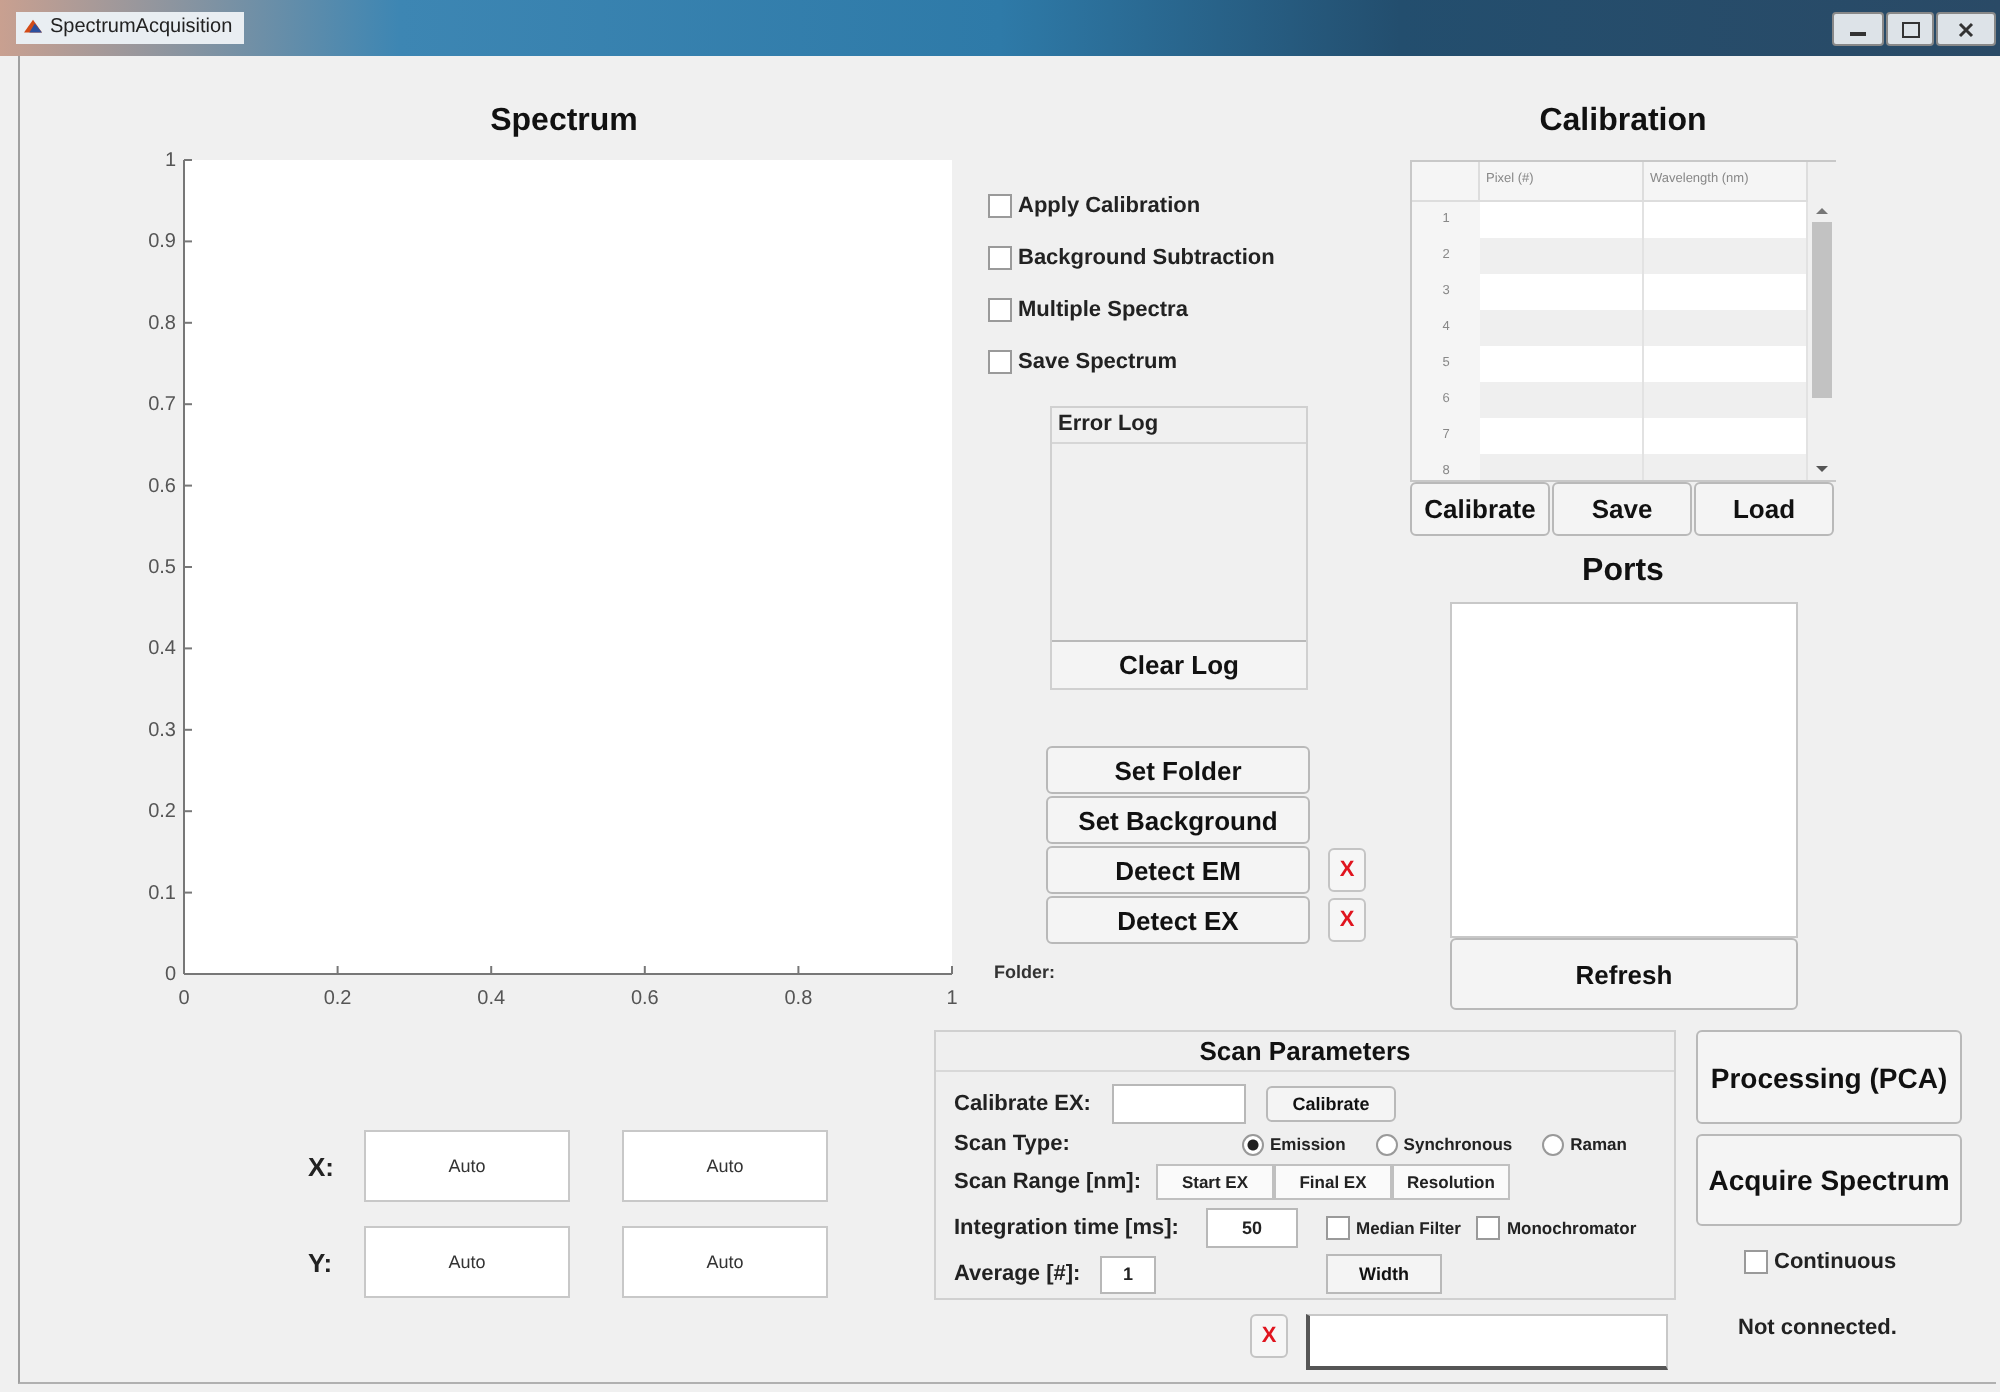 The height and width of the screenshot is (1392, 2000). What do you see at coordinates (1858, 29) in the screenshot?
I see `minimize-icon` at bounding box center [1858, 29].